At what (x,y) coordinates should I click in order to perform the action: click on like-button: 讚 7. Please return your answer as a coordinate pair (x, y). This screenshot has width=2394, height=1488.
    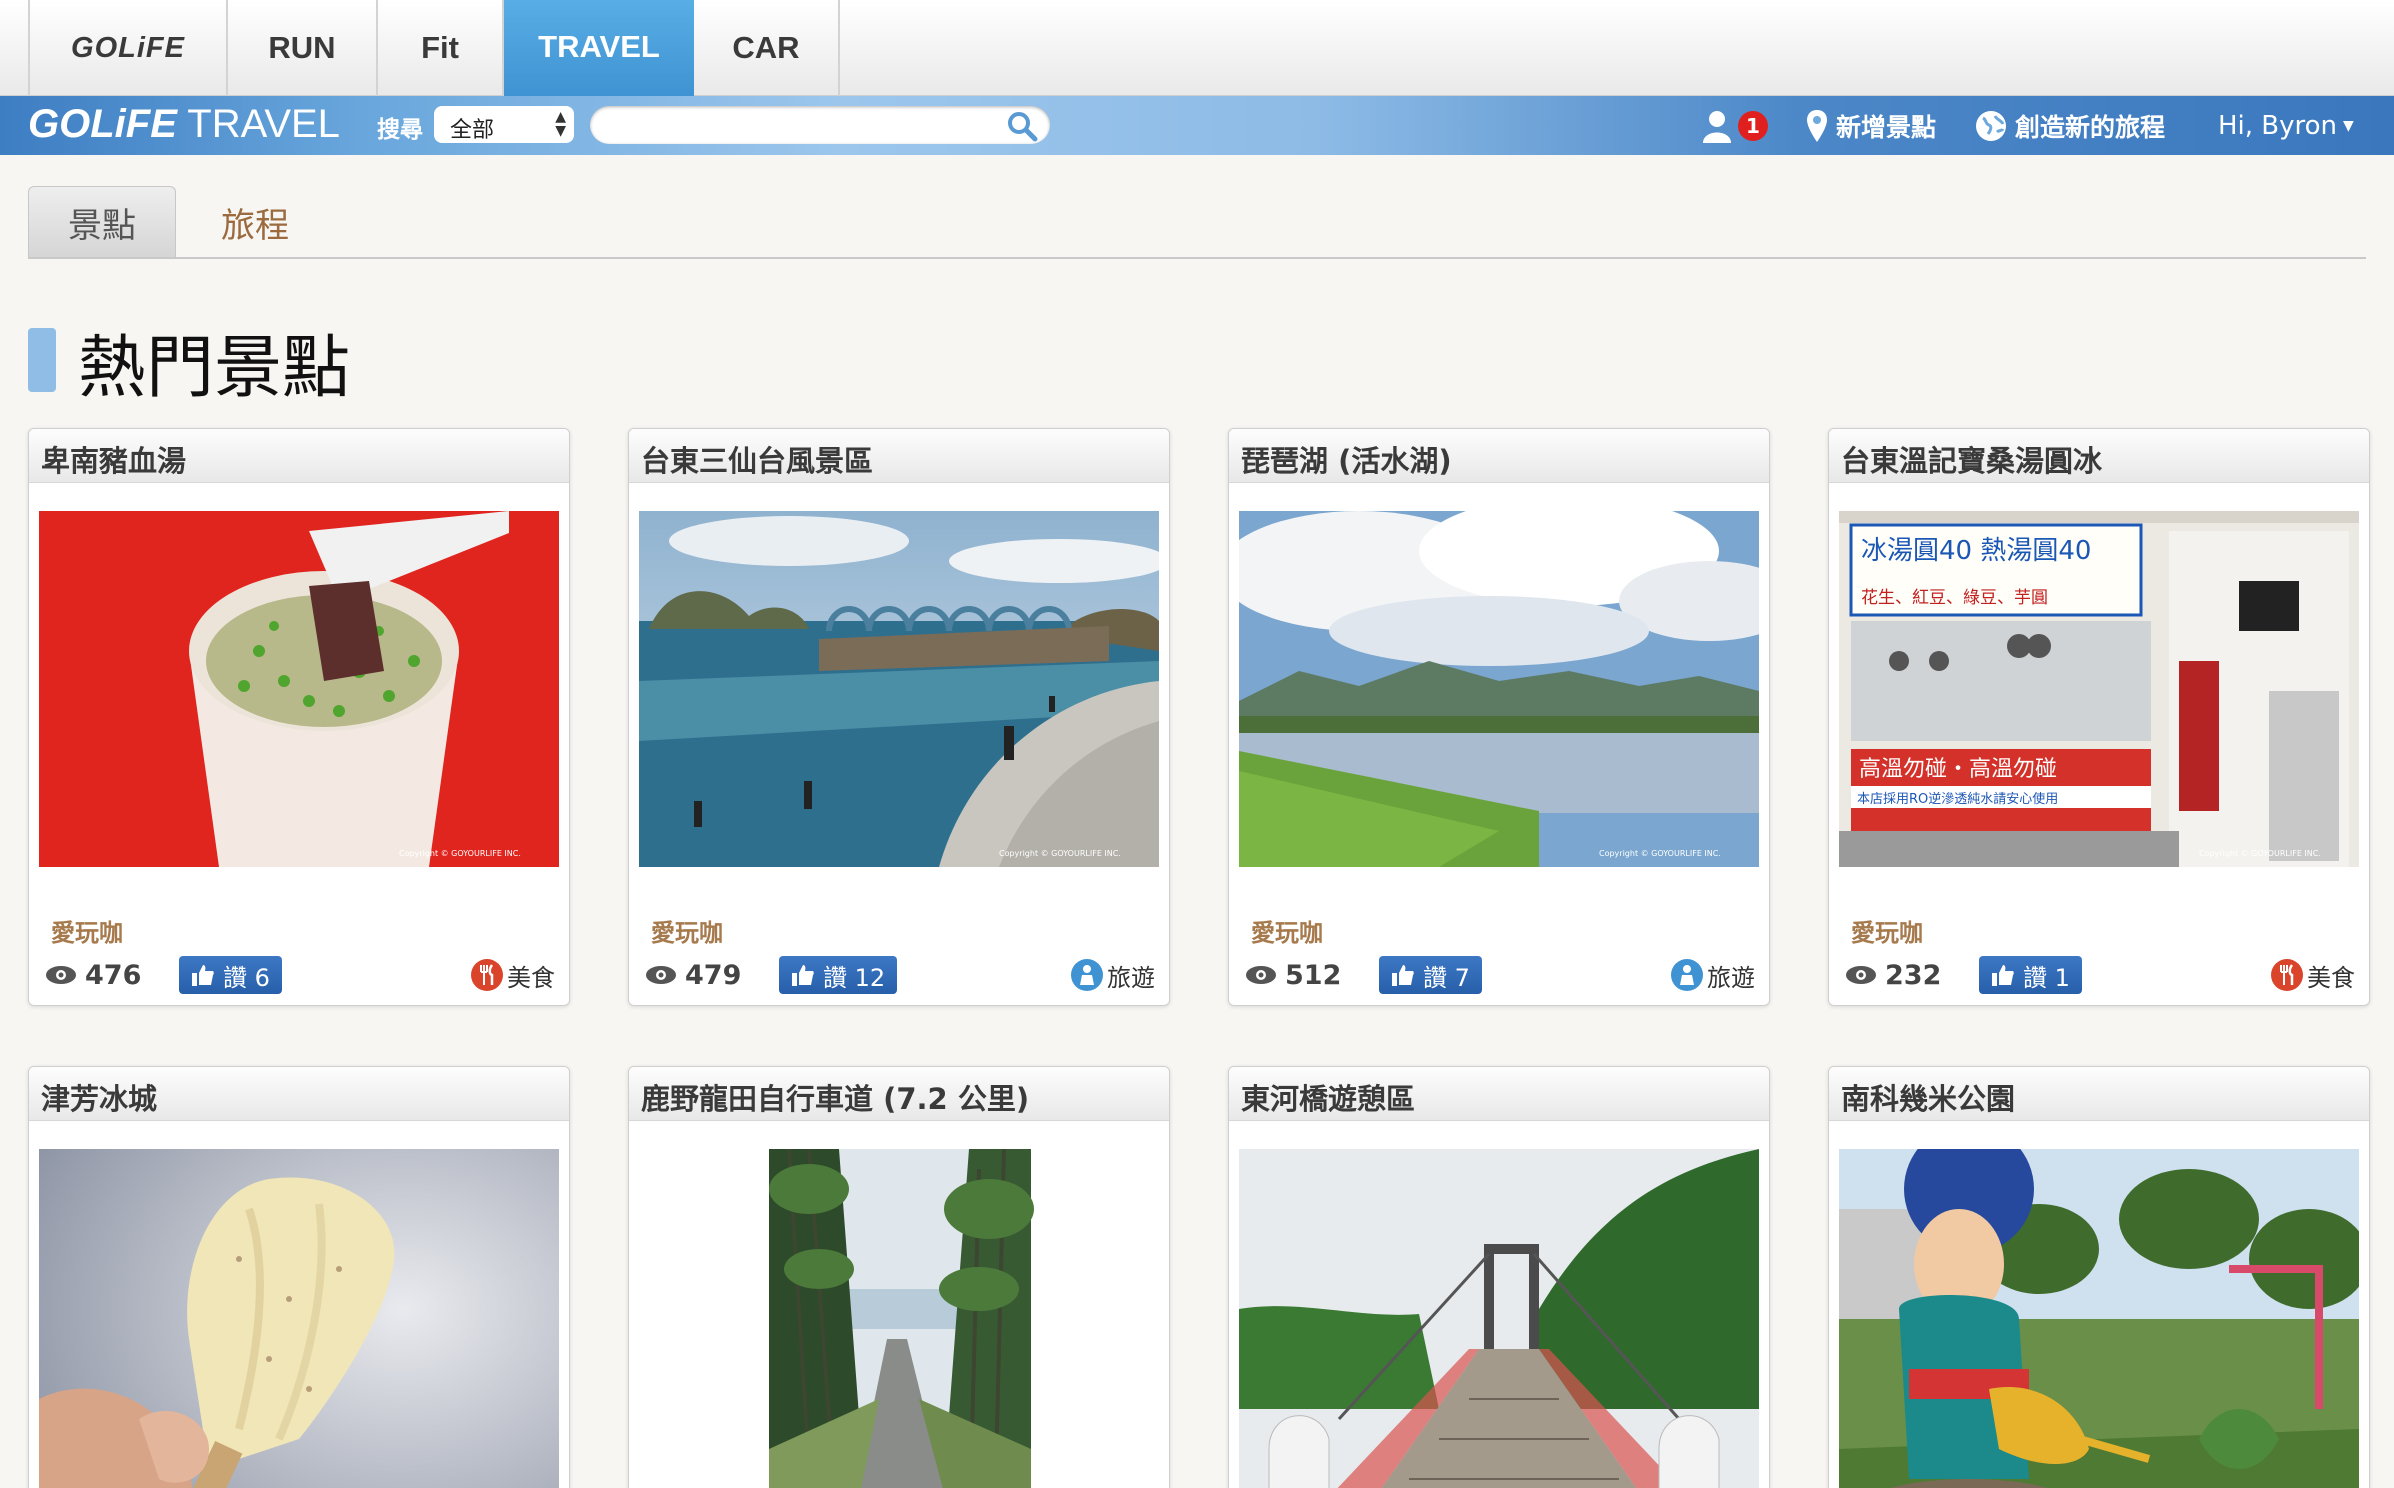
    Looking at the image, I should click on (1430, 975).